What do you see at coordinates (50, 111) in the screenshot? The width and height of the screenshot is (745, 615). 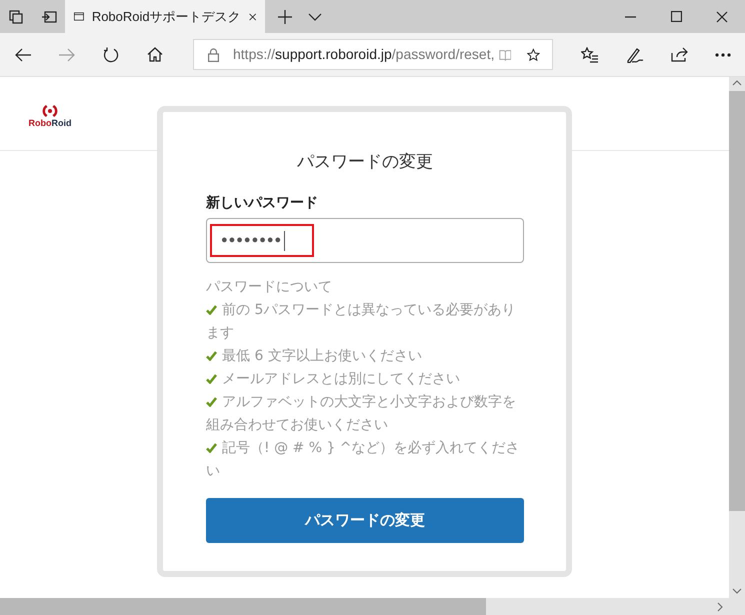 I see `logo-icon` at bounding box center [50, 111].